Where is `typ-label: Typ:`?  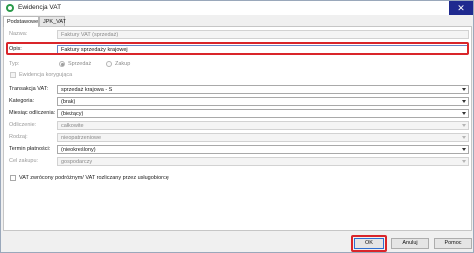 typ-label: Typ: is located at coordinates (14, 64).